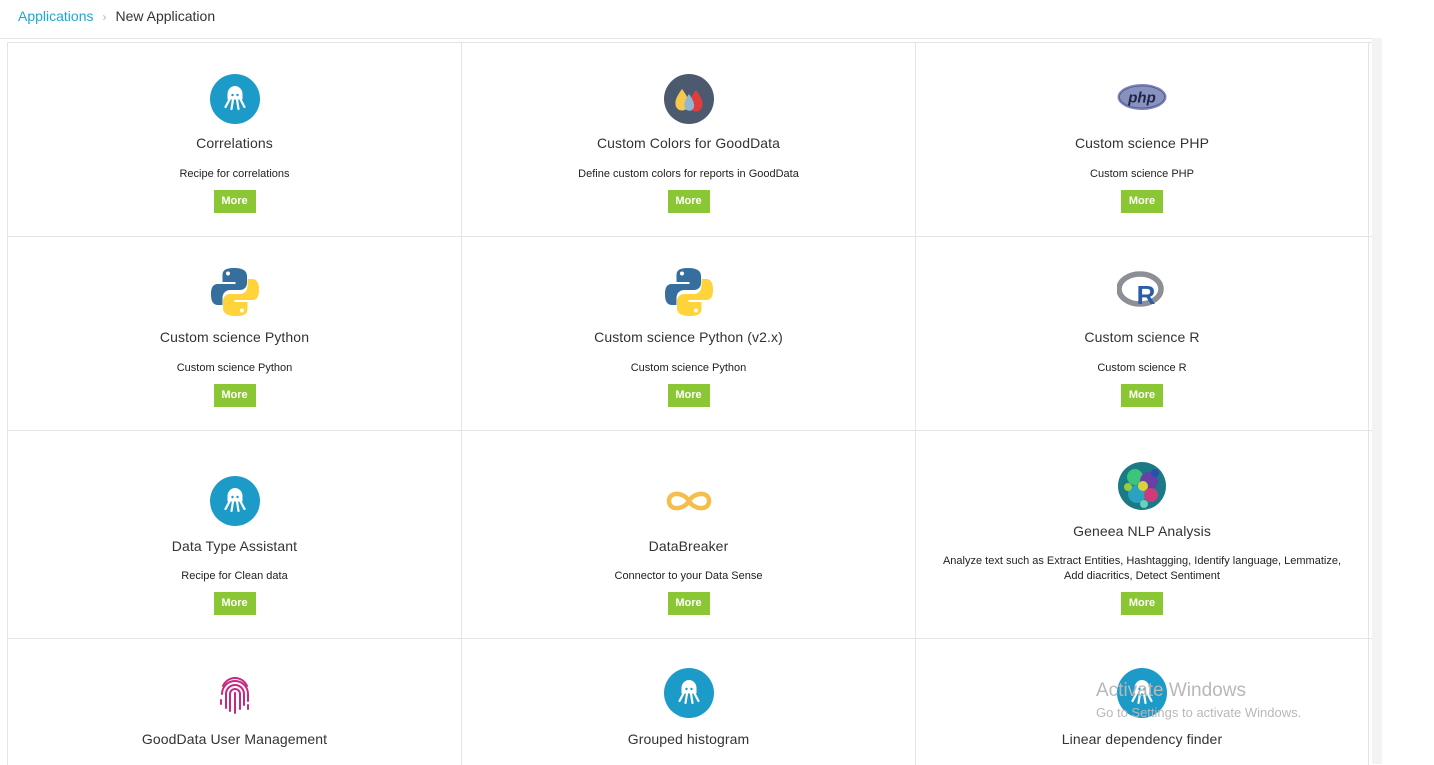 The width and height of the screenshot is (1434, 765). Describe the element at coordinates (688, 546) in the screenshot. I see `app-title: DataBreaker` at that location.